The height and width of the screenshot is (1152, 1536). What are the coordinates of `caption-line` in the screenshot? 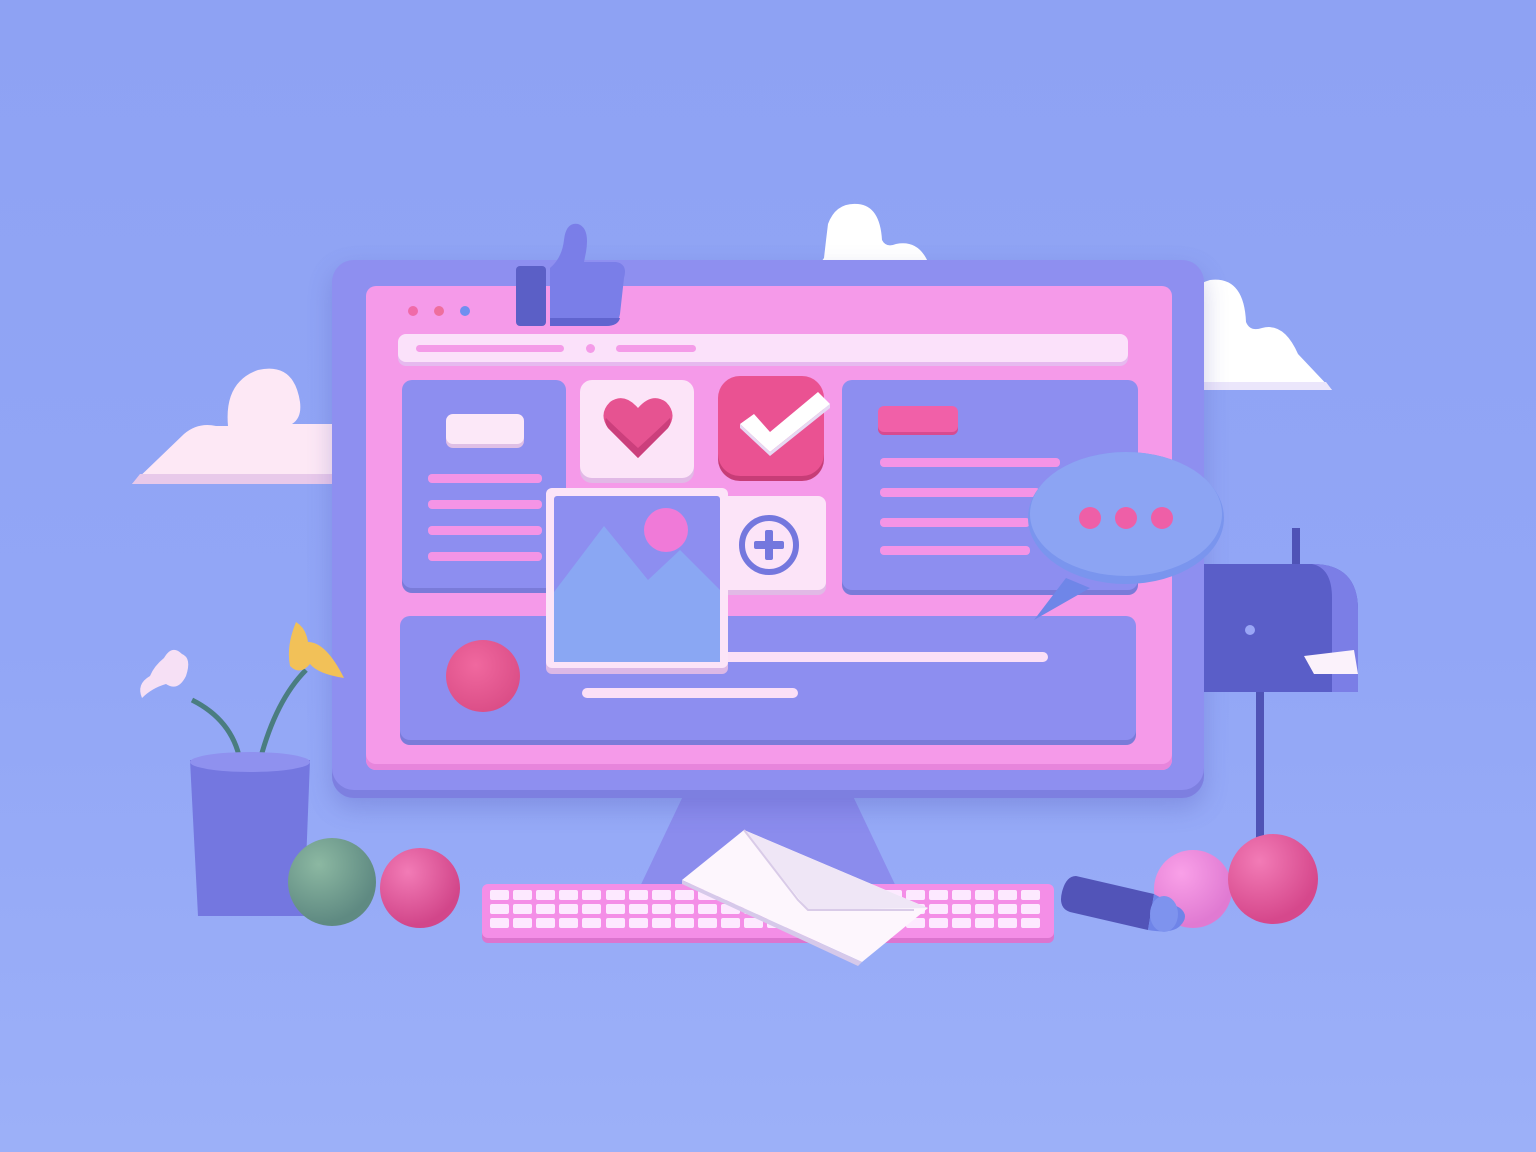 It's located at (690, 693).